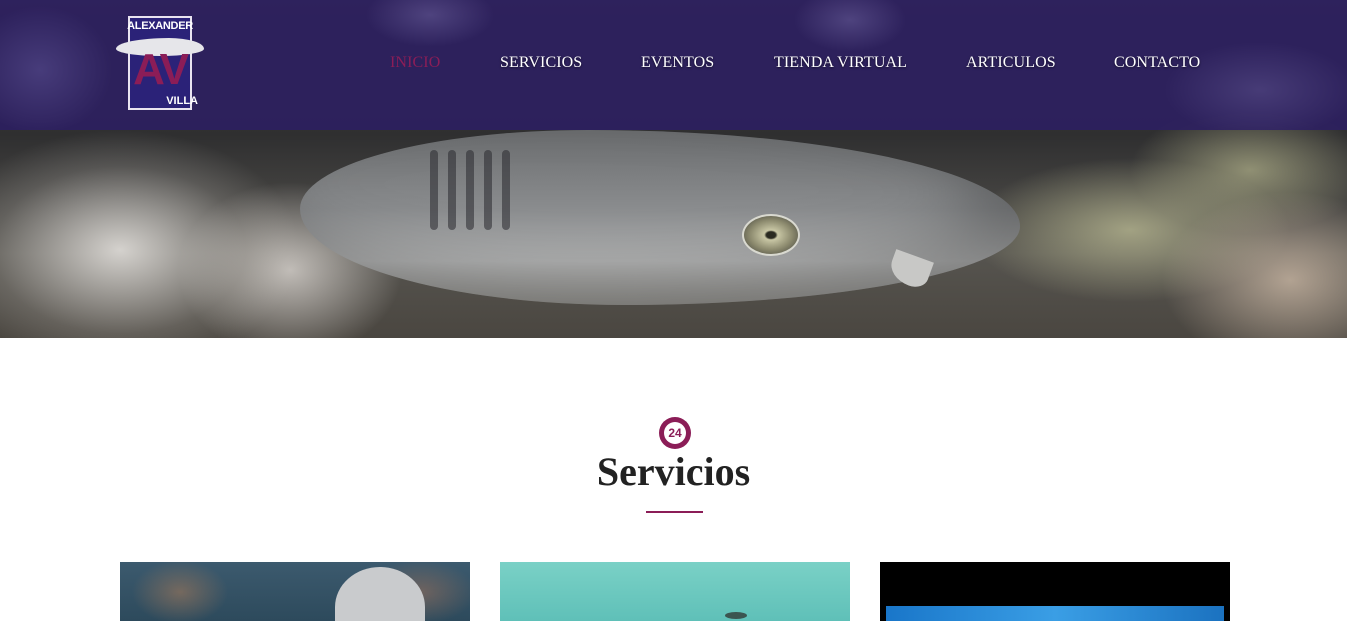  What do you see at coordinates (674, 512) in the screenshot?
I see `section-divider` at bounding box center [674, 512].